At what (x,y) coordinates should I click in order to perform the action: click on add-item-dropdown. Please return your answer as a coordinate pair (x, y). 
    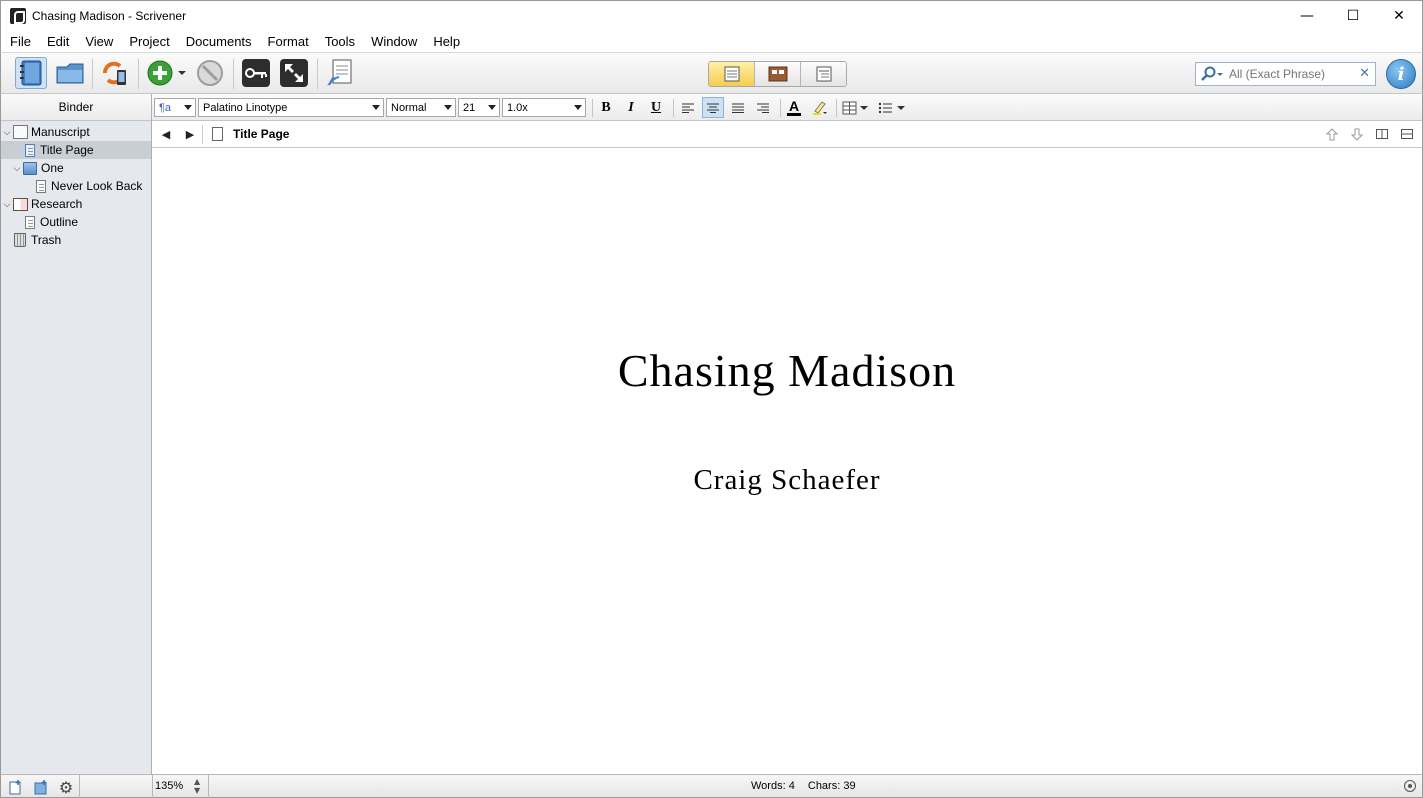
    Looking at the image, I should click on (182, 73).